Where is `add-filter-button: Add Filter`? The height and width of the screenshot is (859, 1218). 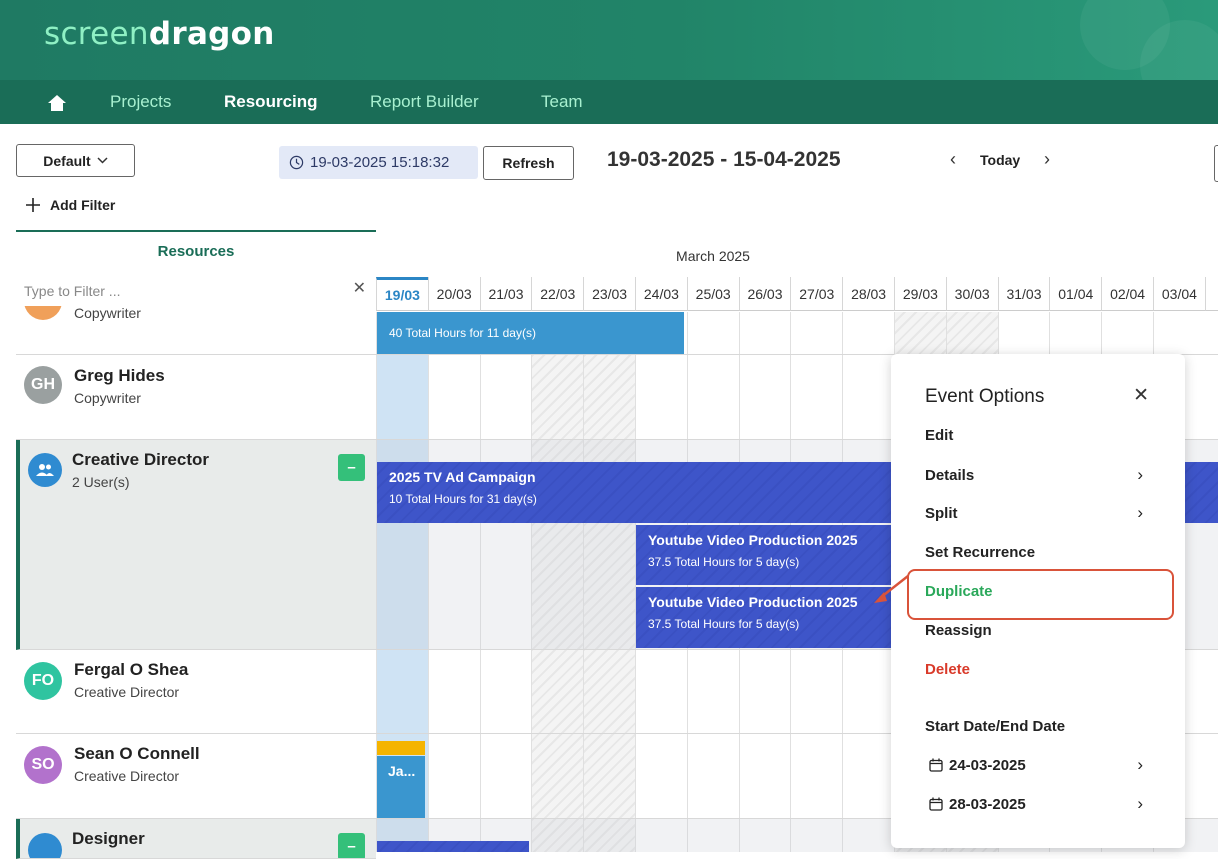
add-filter-button: Add Filter is located at coordinates (70, 205).